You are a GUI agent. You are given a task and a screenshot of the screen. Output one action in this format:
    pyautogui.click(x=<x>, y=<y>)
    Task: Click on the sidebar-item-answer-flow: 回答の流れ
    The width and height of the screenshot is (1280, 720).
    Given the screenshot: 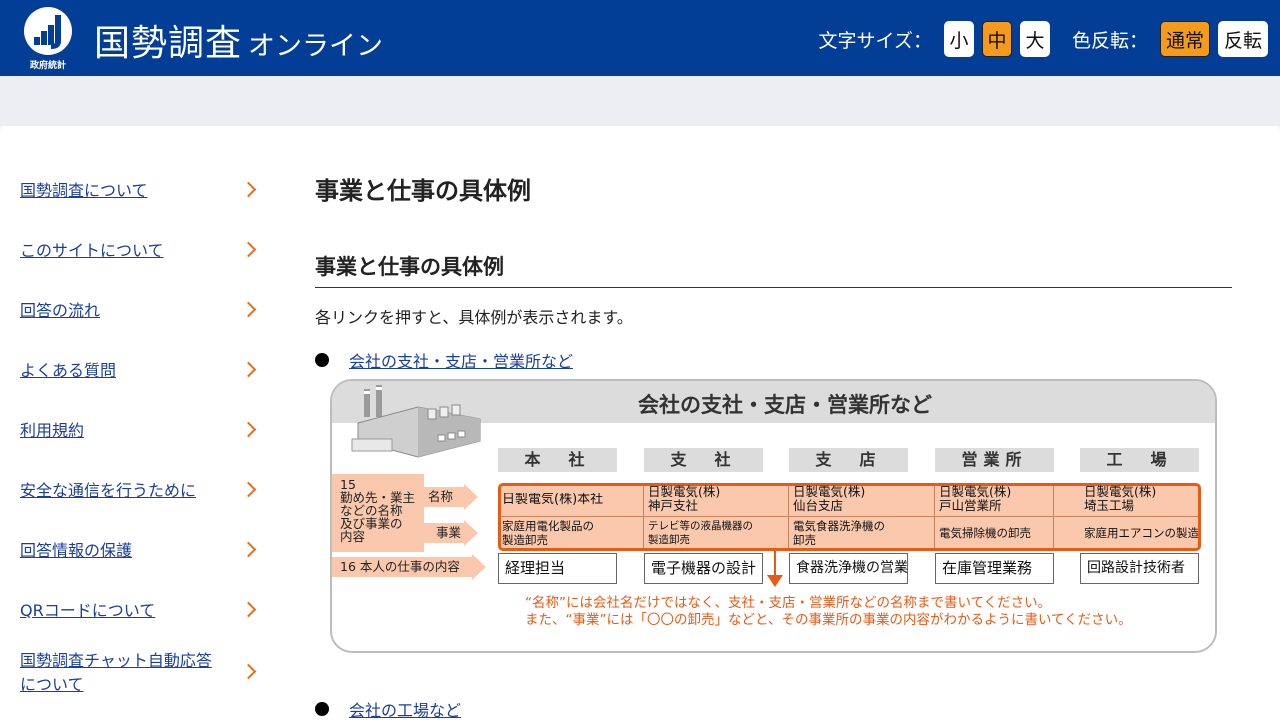 What is the action you would take?
    pyautogui.click(x=140, y=311)
    